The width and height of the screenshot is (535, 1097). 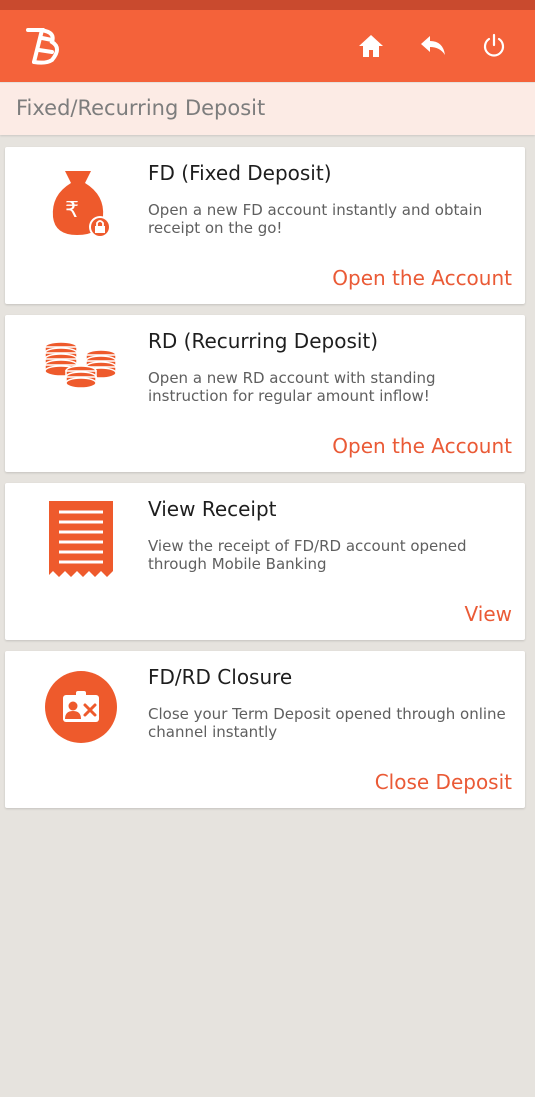 What do you see at coordinates (81, 707) in the screenshot?
I see `id-card-close-icon` at bounding box center [81, 707].